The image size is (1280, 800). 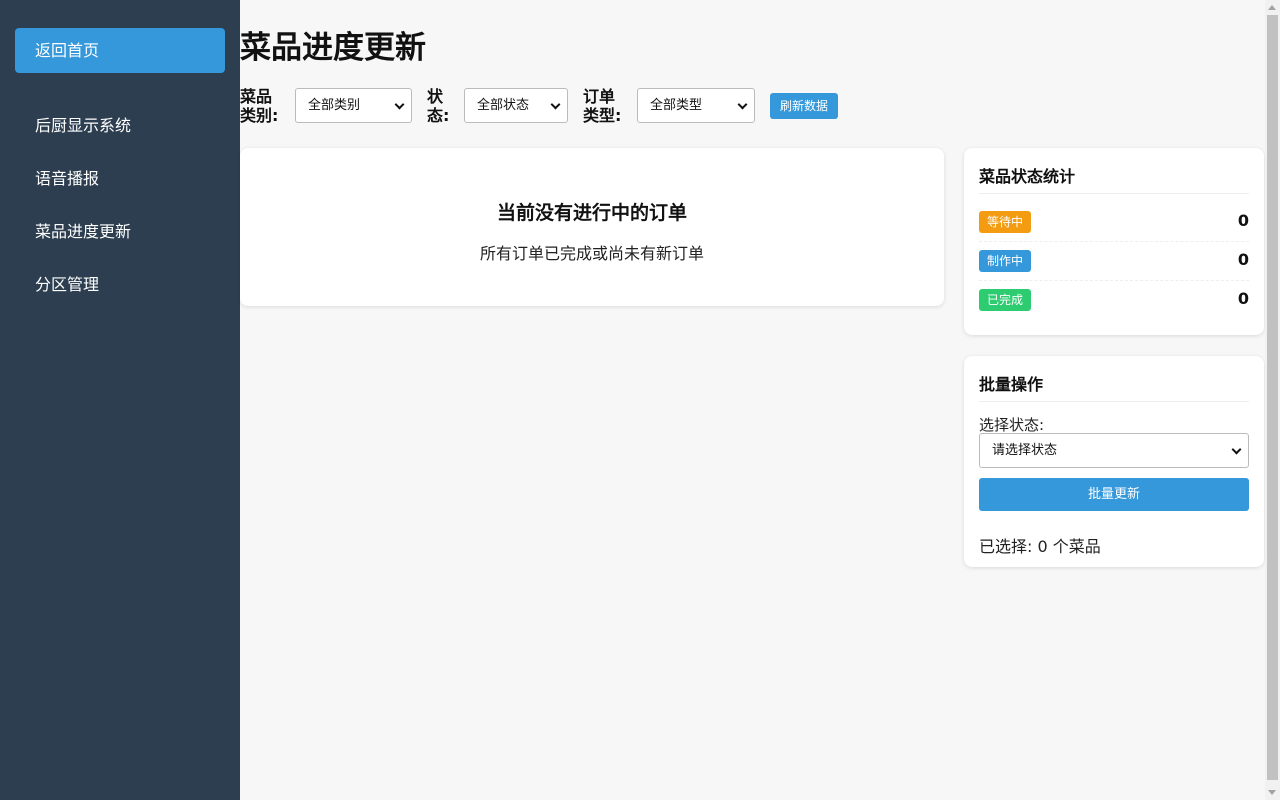 What do you see at coordinates (1243, 220) in the screenshot?
I see `stat-count-waiting: 0` at bounding box center [1243, 220].